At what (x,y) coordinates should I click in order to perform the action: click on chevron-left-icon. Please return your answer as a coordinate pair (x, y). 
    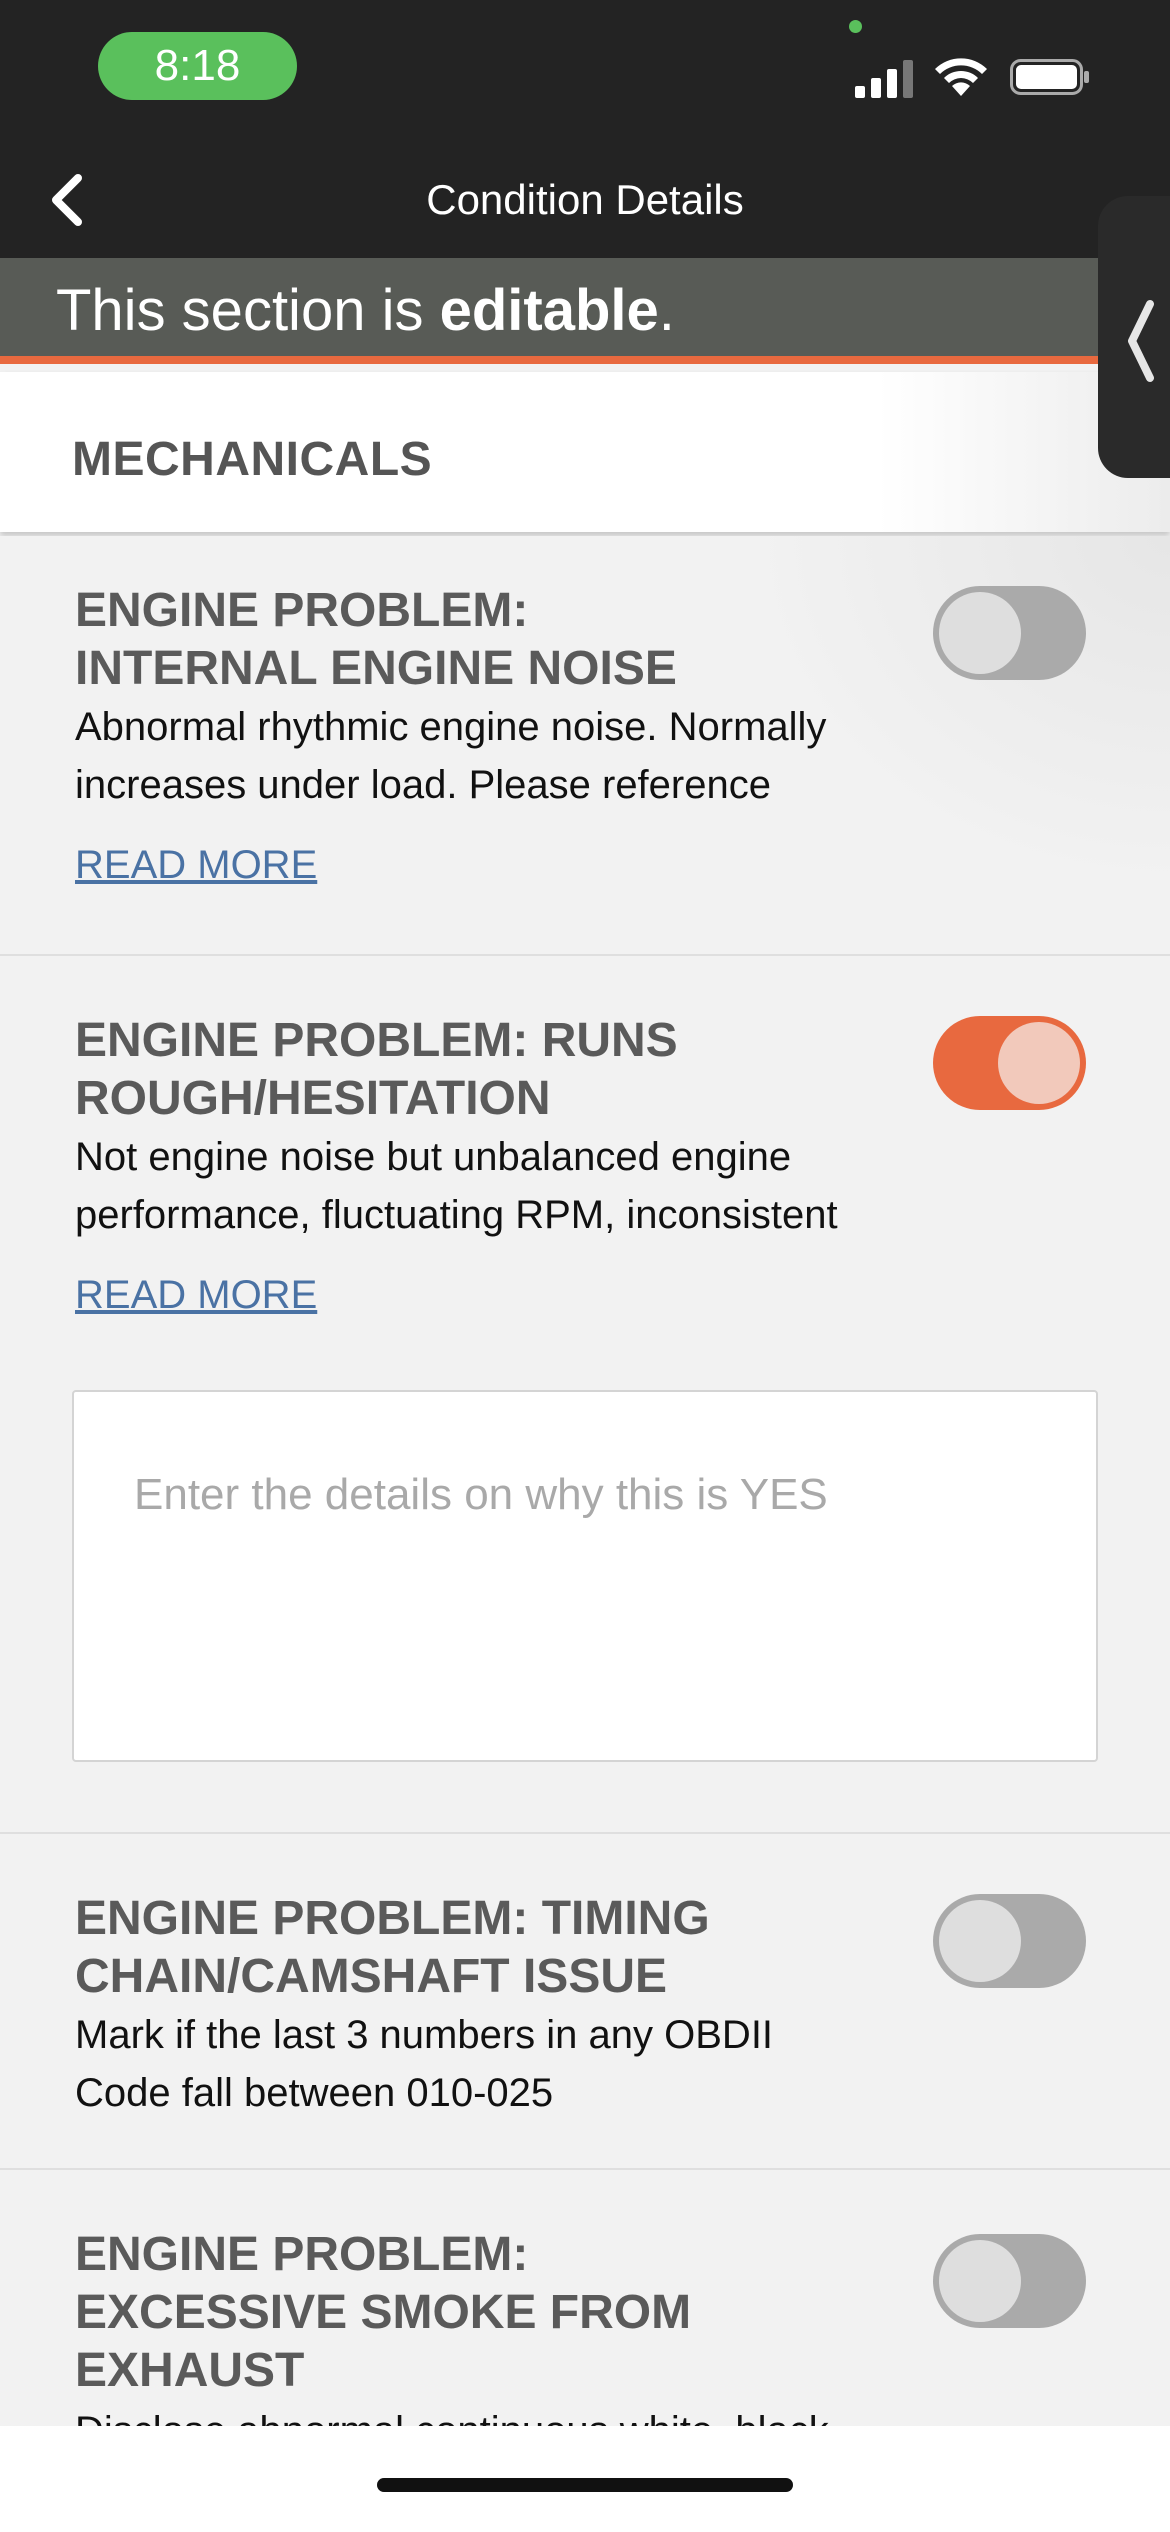
    Looking at the image, I should click on (1141, 341).